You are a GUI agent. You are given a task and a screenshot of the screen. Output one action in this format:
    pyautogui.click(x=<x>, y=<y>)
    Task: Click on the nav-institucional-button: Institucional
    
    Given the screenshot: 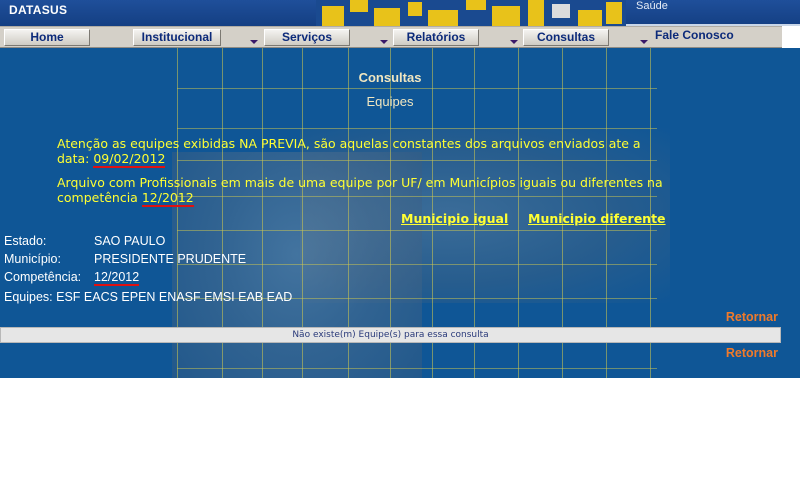 What is the action you would take?
    pyautogui.click(x=177, y=37)
    